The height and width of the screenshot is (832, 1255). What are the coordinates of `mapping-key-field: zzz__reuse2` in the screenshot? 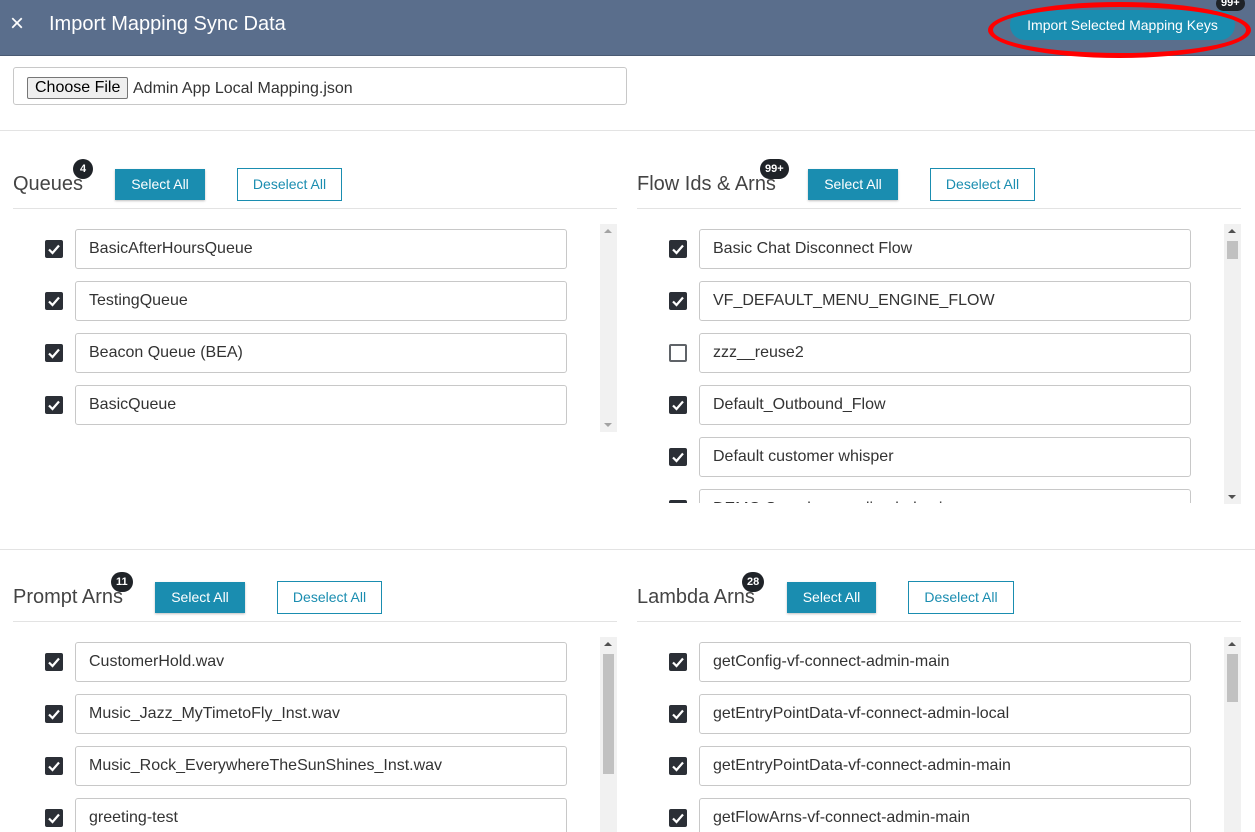 It's located at (945, 353).